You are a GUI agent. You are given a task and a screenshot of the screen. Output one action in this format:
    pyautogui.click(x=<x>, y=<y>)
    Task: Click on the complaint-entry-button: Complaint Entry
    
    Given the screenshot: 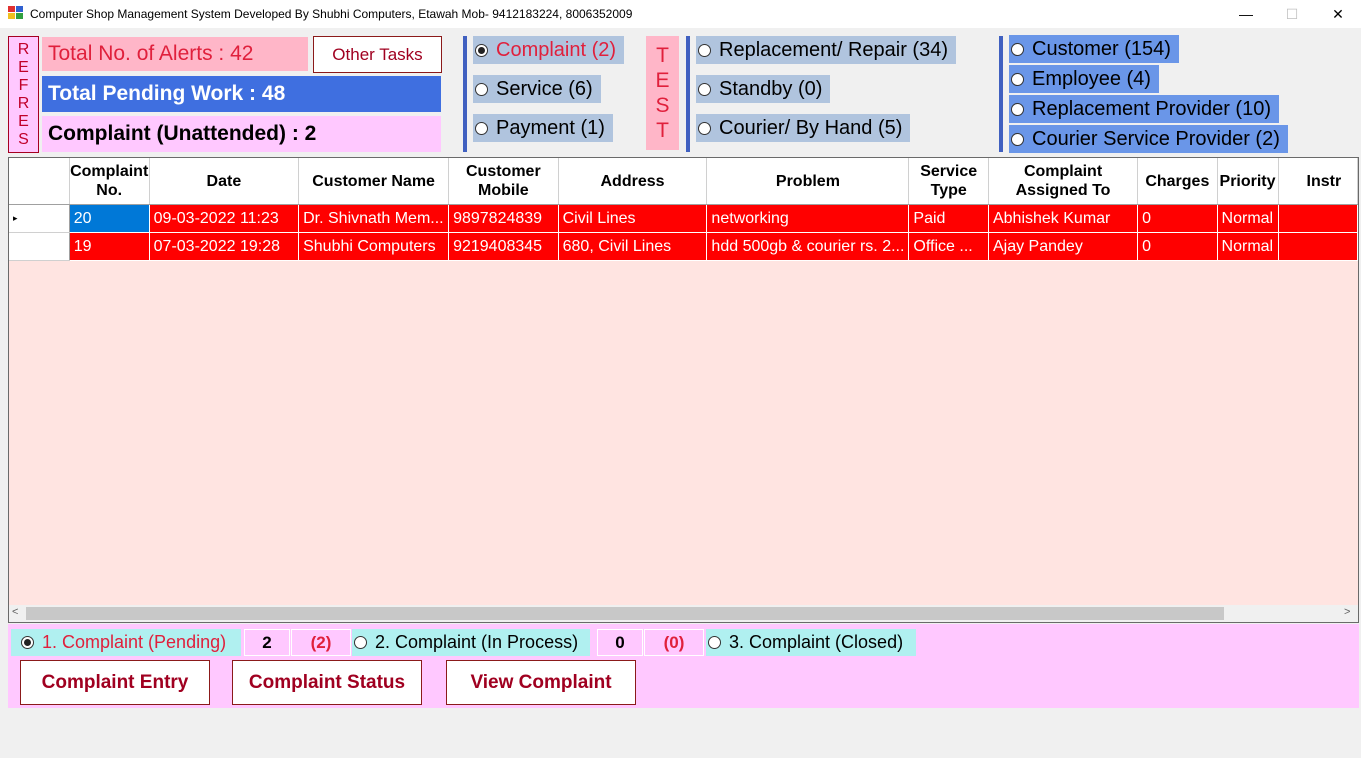 What is the action you would take?
    pyautogui.click(x=115, y=682)
    